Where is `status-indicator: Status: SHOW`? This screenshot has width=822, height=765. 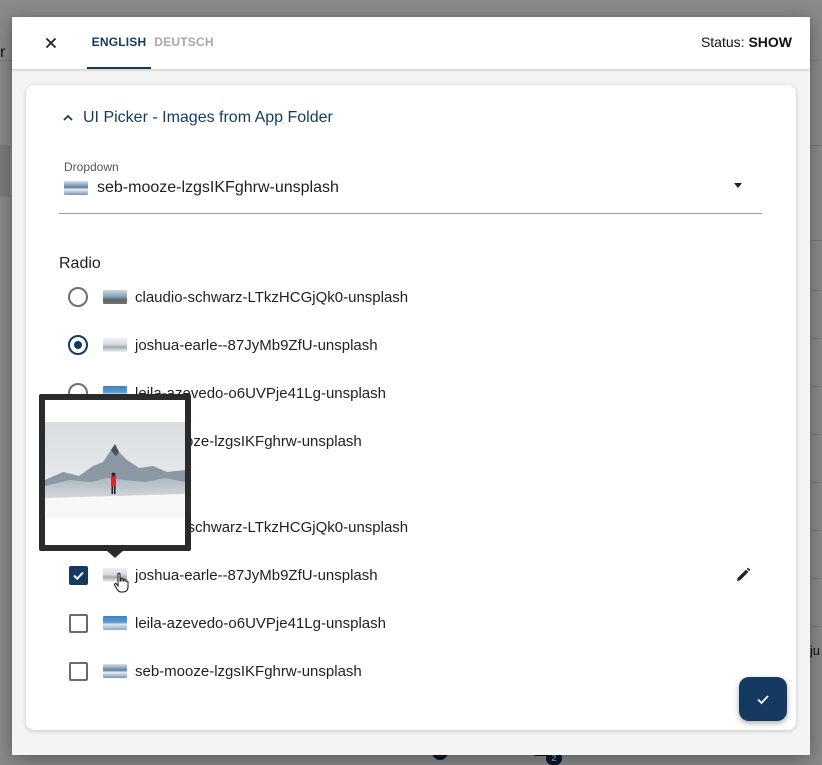
status-indicator: Status: SHOW is located at coordinates (746, 42).